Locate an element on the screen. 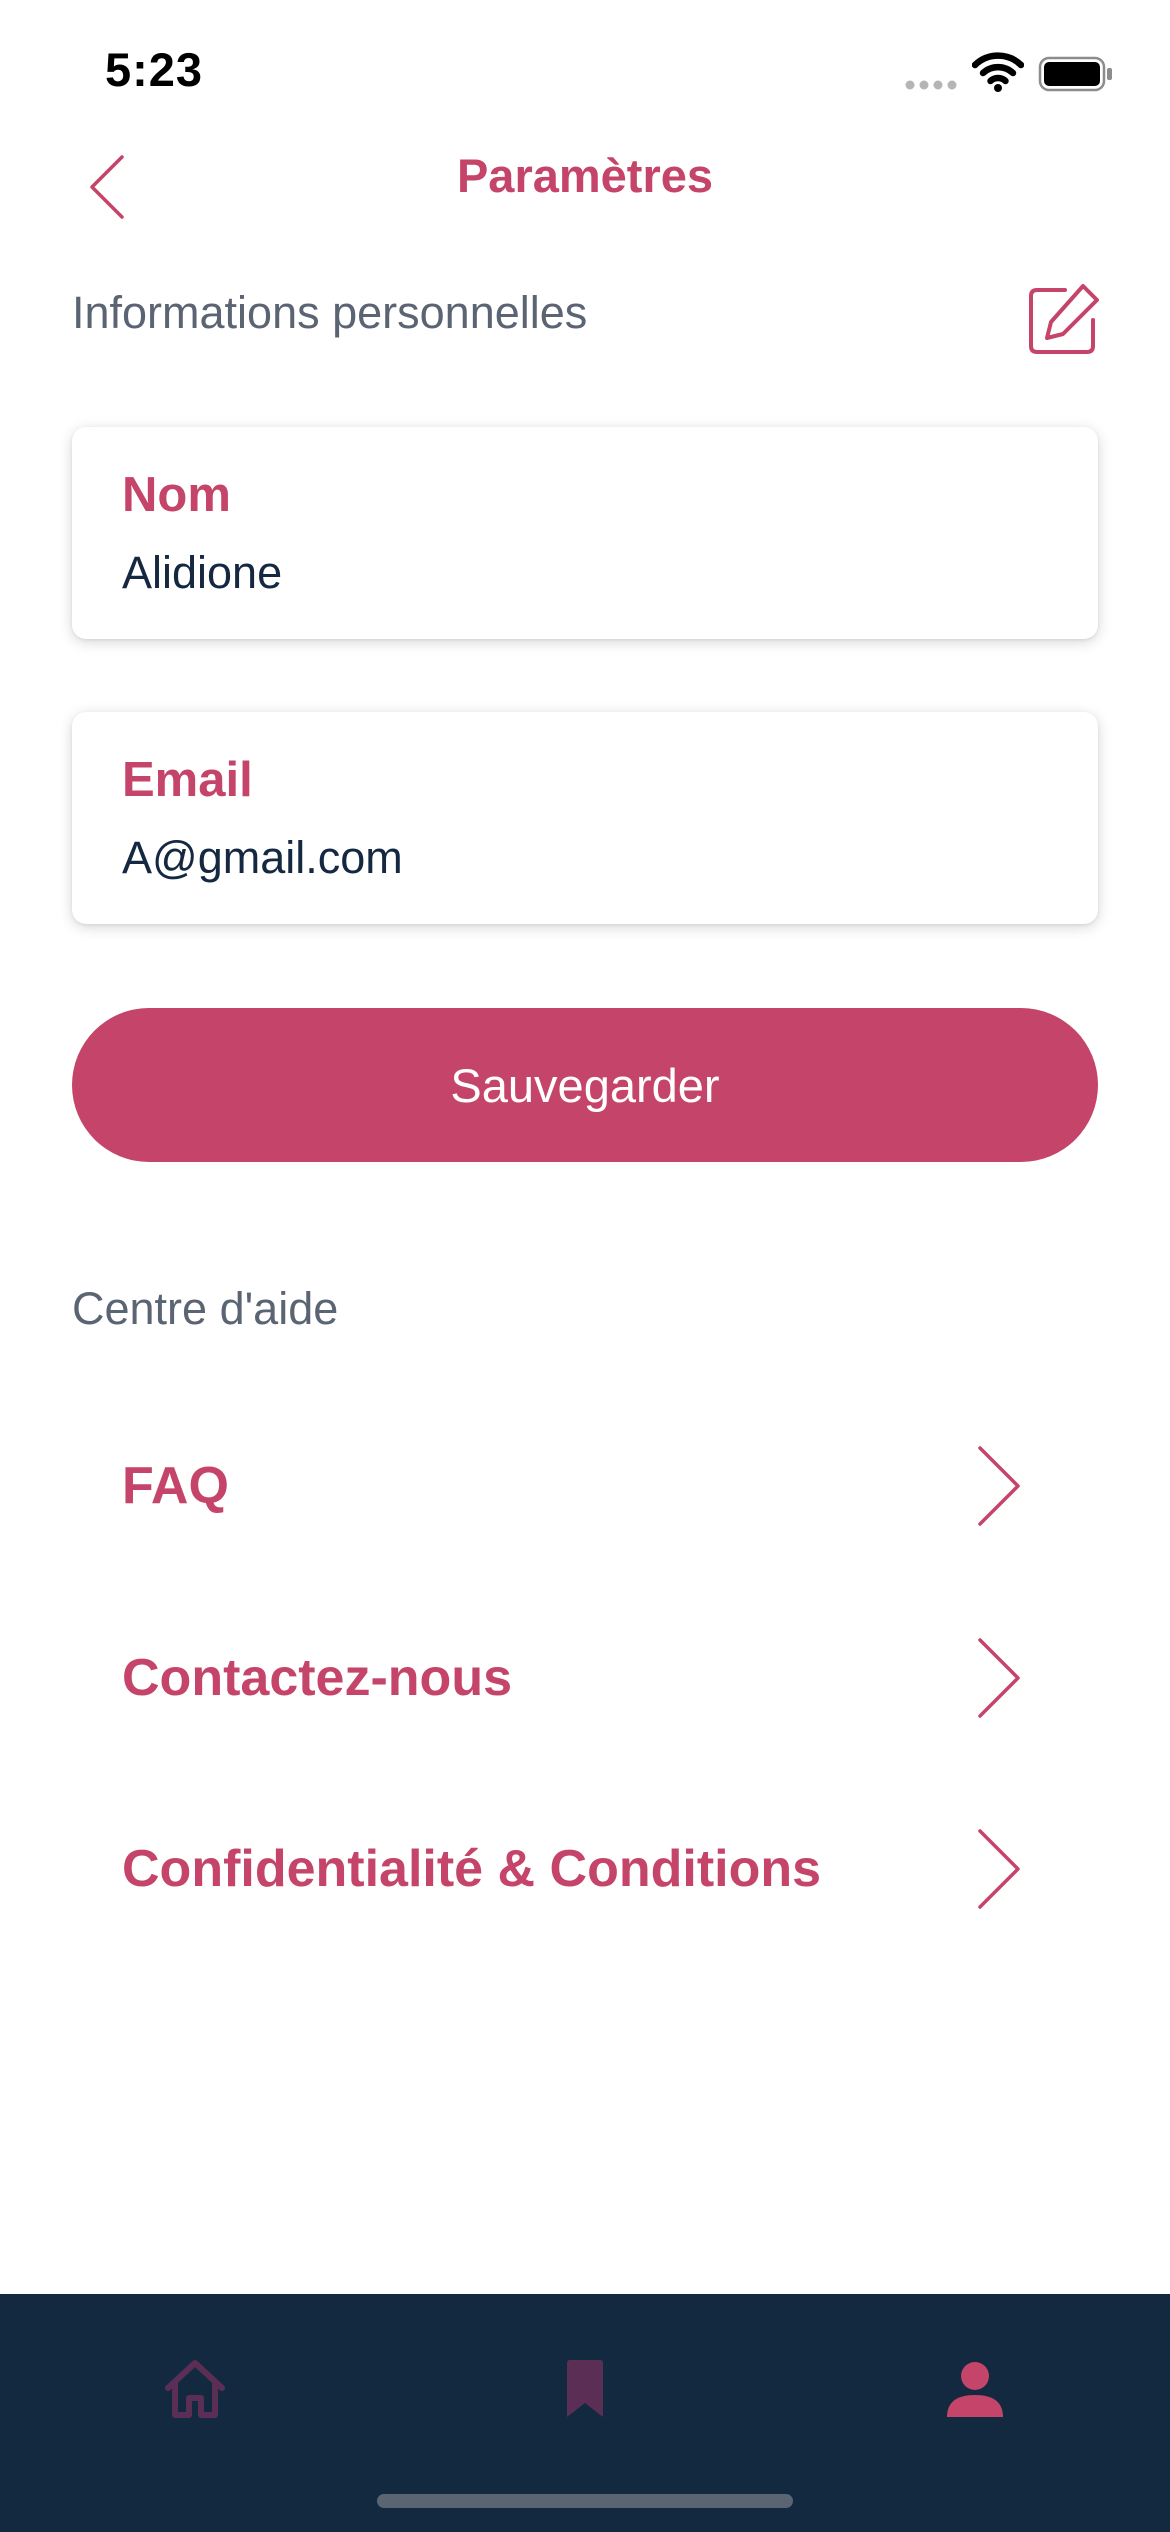  help-item-label: Contactez-nous is located at coordinates (317, 1678).